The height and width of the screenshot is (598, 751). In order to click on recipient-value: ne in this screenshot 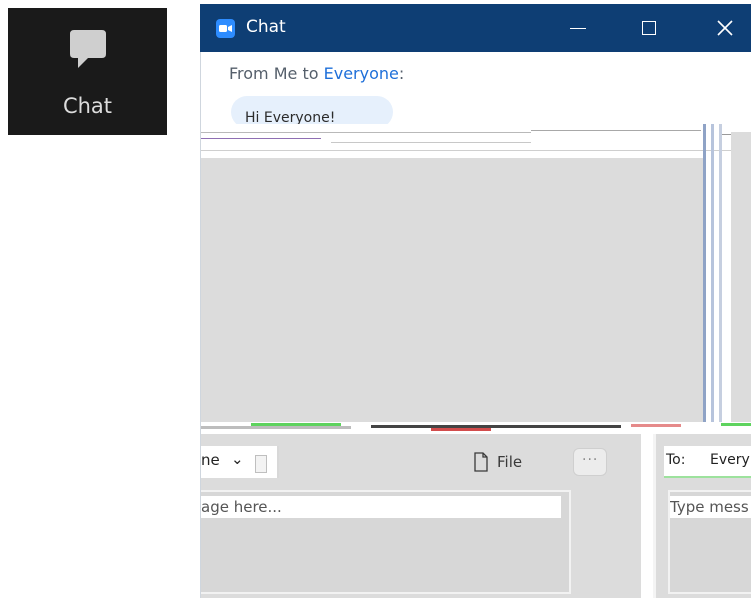, I will do `click(210, 460)`.